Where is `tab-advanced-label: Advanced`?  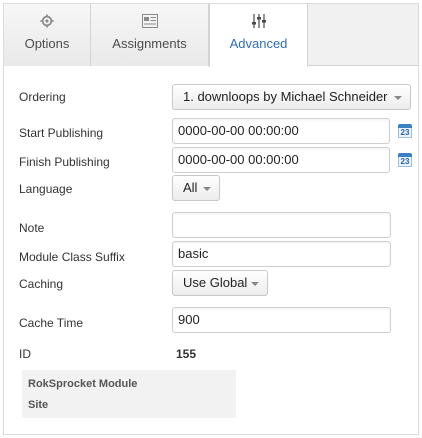
tab-advanced-label: Advanced is located at coordinates (258, 43).